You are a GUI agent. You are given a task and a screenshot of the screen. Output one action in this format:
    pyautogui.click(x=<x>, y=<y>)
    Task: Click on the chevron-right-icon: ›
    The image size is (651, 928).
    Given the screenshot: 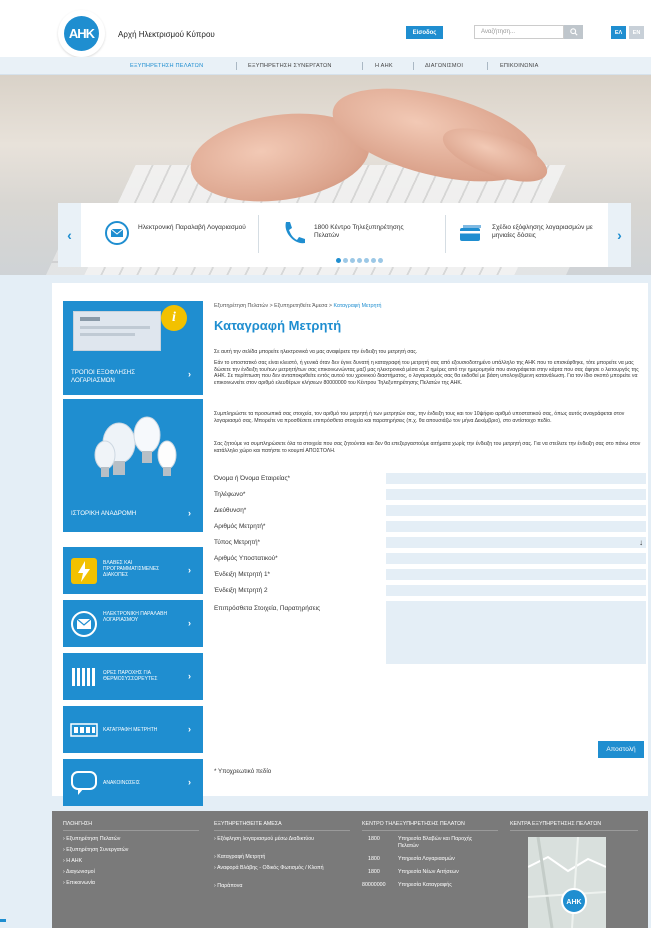 What is the action you would take?
    pyautogui.click(x=189, y=782)
    